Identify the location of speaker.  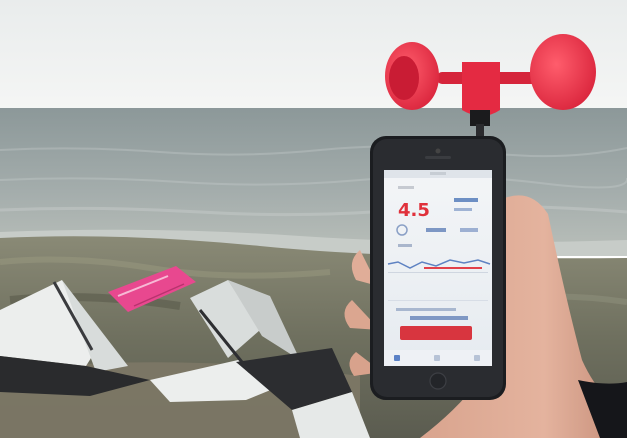
(438, 157).